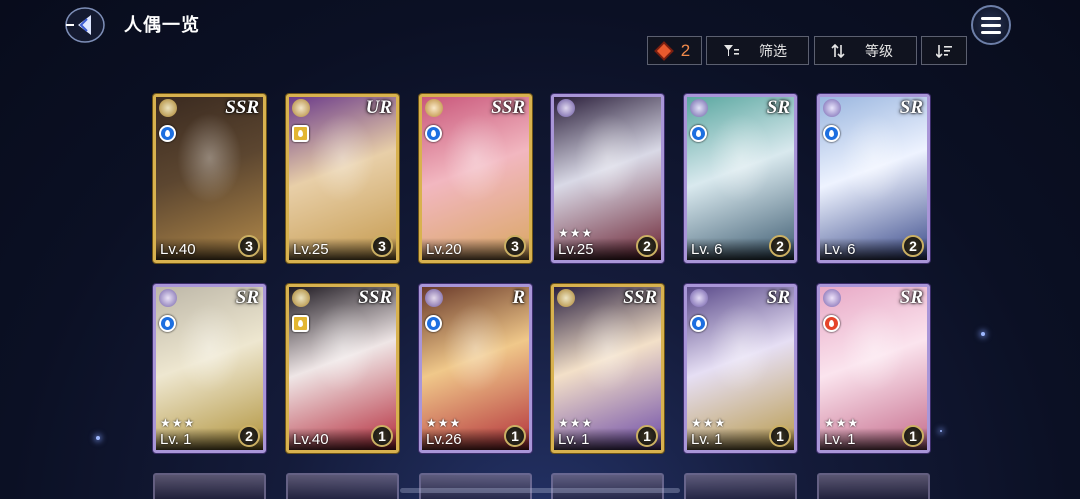  Describe the element at coordinates (773, 50) in the screenshot. I see `filter-label: 筛选` at that location.